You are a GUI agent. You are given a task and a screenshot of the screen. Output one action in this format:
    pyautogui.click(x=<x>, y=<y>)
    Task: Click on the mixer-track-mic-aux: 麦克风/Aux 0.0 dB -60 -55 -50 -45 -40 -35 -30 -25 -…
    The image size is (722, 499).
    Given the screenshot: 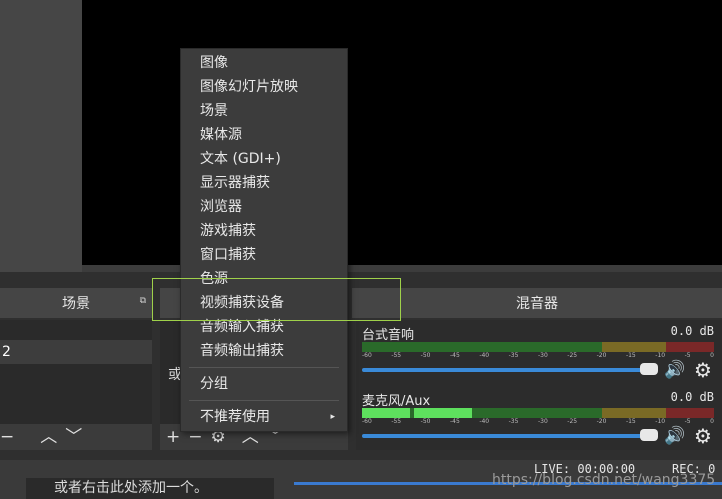 What is the action you would take?
    pyautogui.click(x=540, y=421)
    